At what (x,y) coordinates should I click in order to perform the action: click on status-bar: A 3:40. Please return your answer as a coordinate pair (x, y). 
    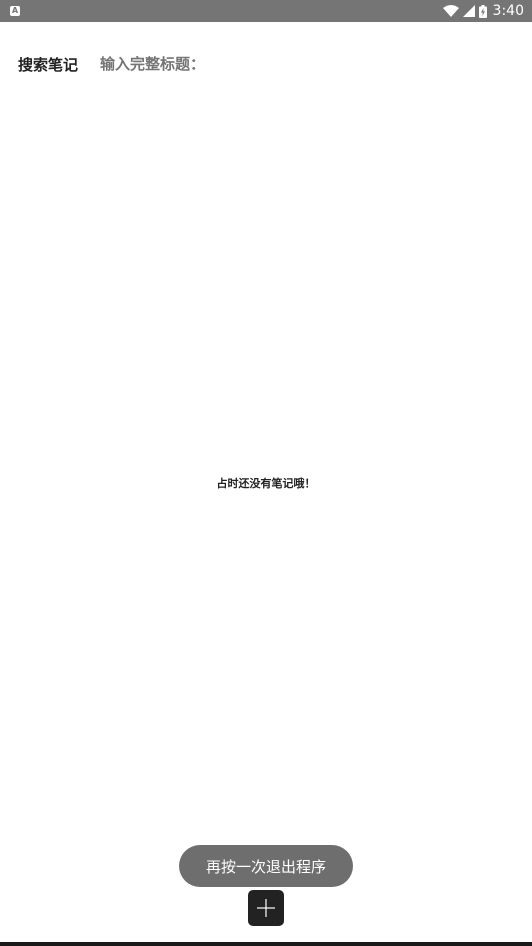
    Looking at the image, I should click on (266, 11).